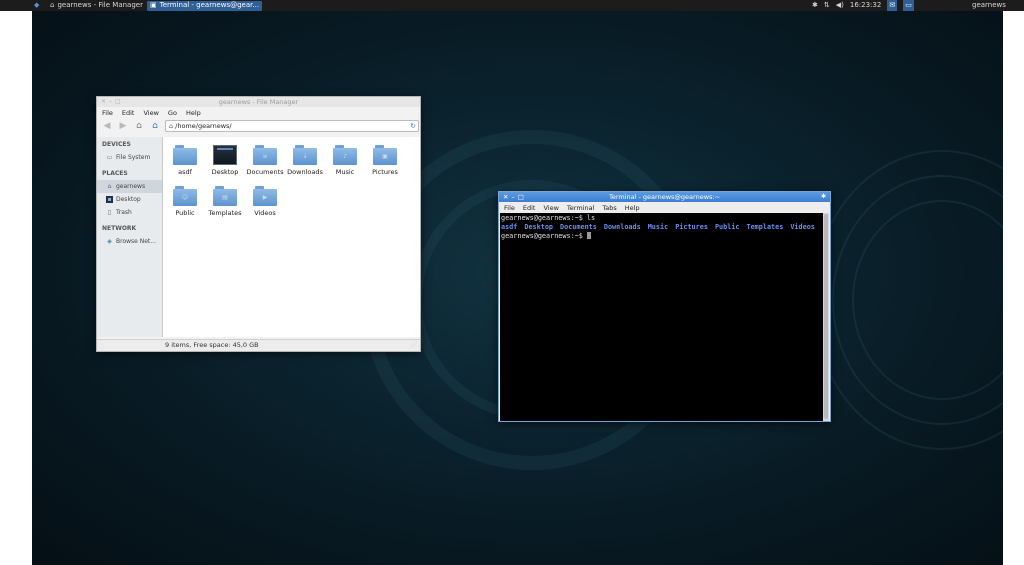 The height and width of the screenshot is (565, 1024). What do you see at coordinates (691, 227) in the screenshot?
I see `ls-entry: Pictures` at bounding box center [691, 227].